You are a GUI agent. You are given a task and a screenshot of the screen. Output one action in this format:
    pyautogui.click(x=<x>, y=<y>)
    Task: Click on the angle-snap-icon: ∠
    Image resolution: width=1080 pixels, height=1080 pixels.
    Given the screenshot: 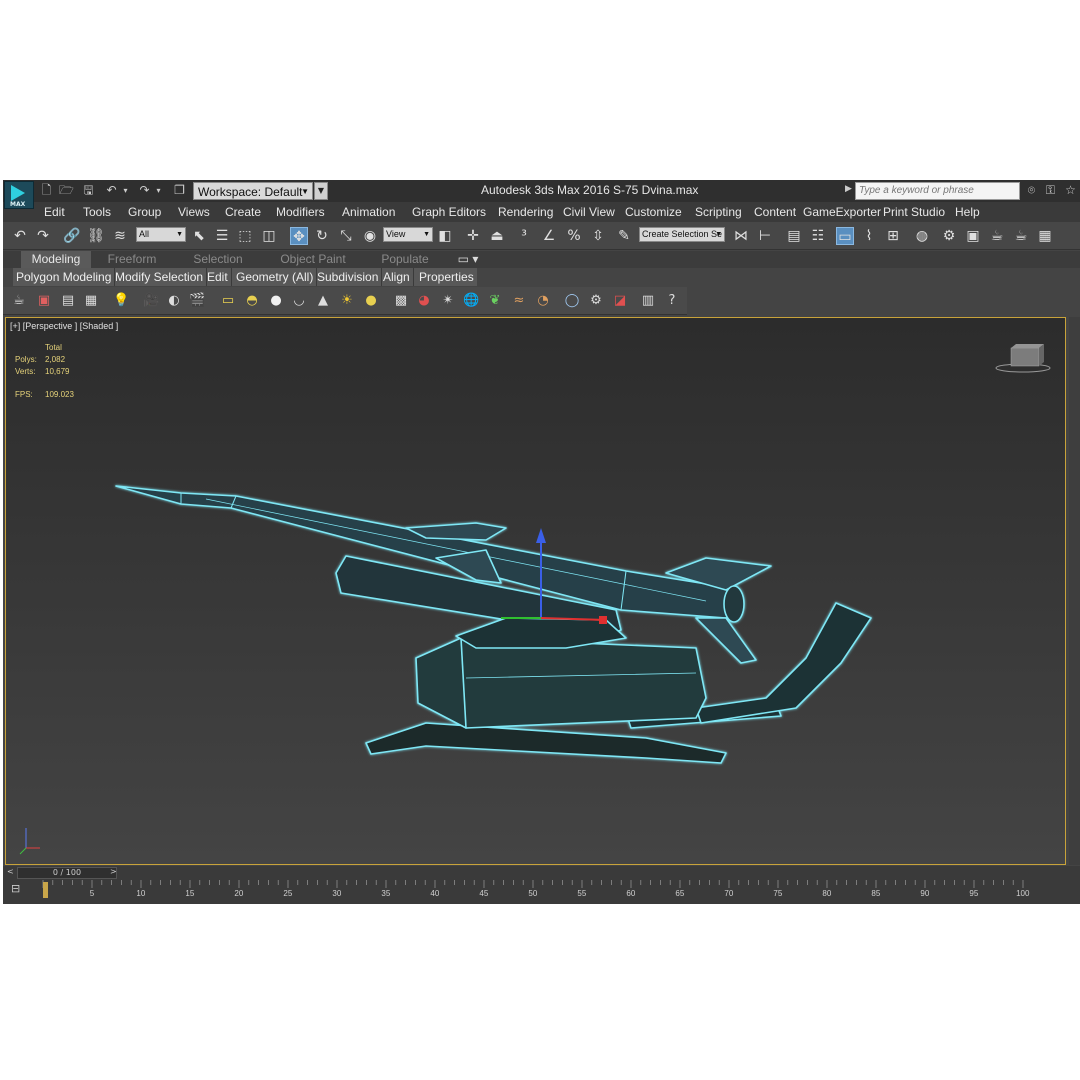 What is the action you would take?
    pyautogui.click(x=549, y=236)
    